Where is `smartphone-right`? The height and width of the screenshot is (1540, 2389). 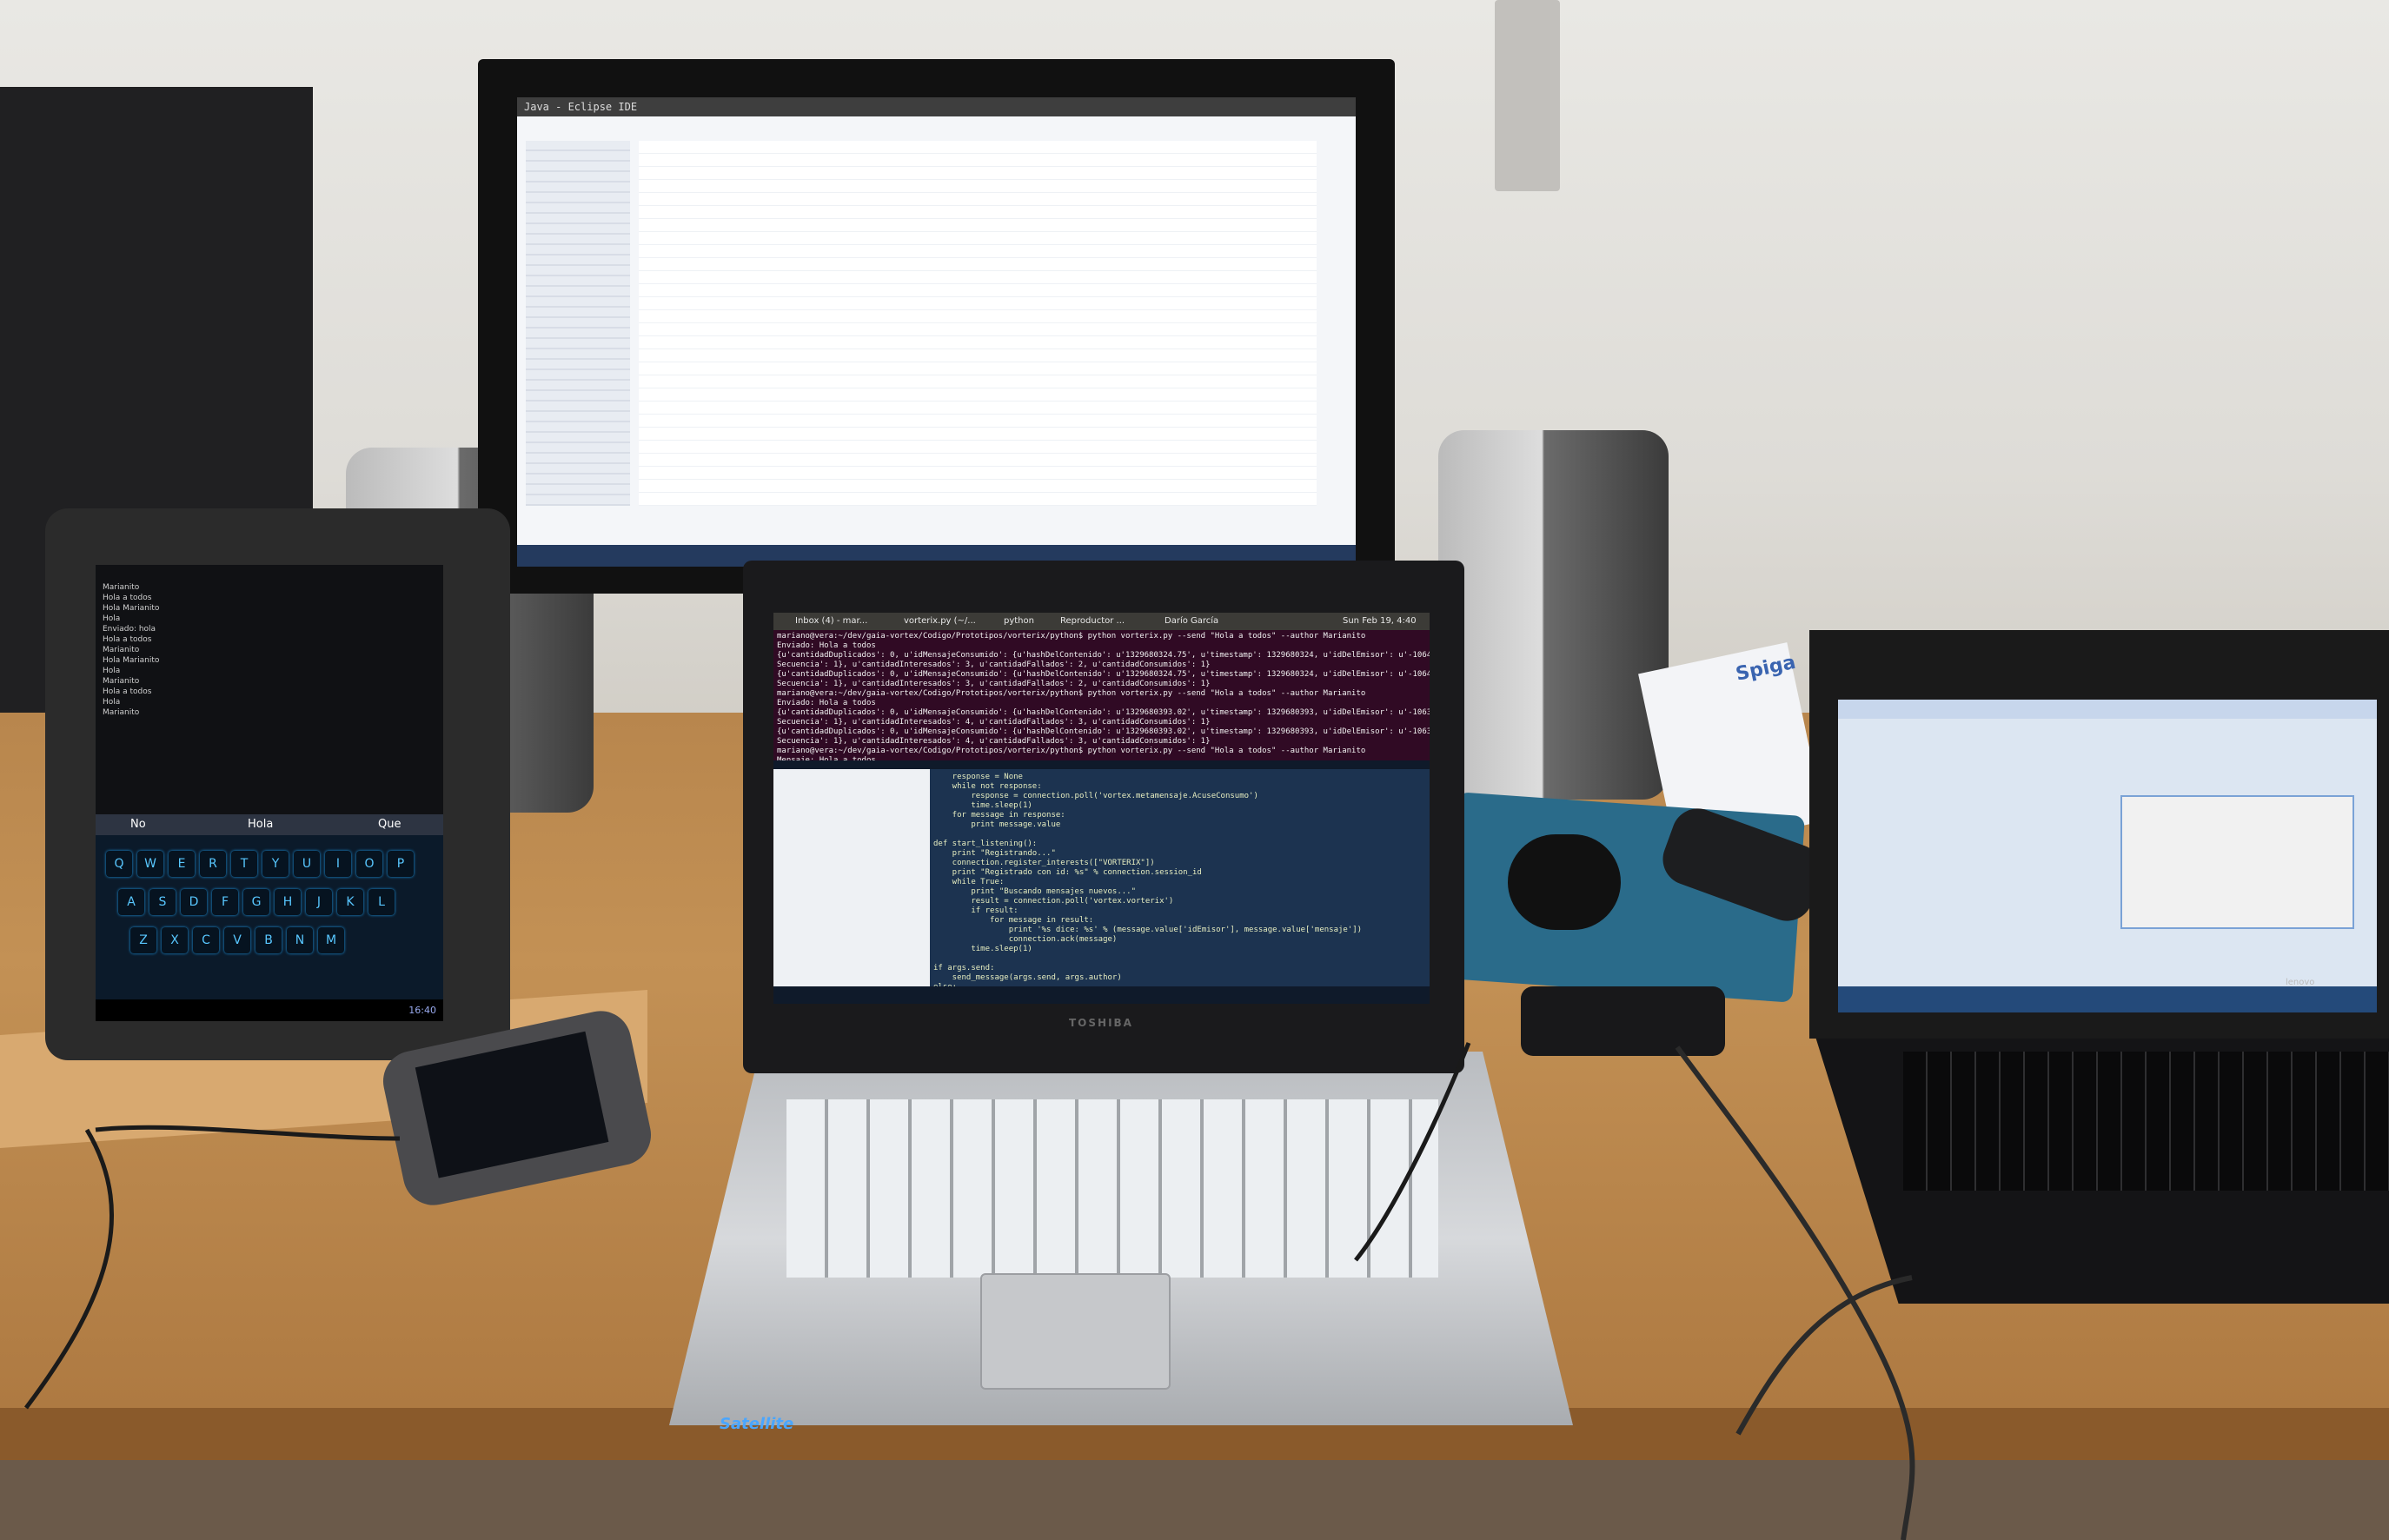 smartphone-right is located at coordinates (1623, 1021).